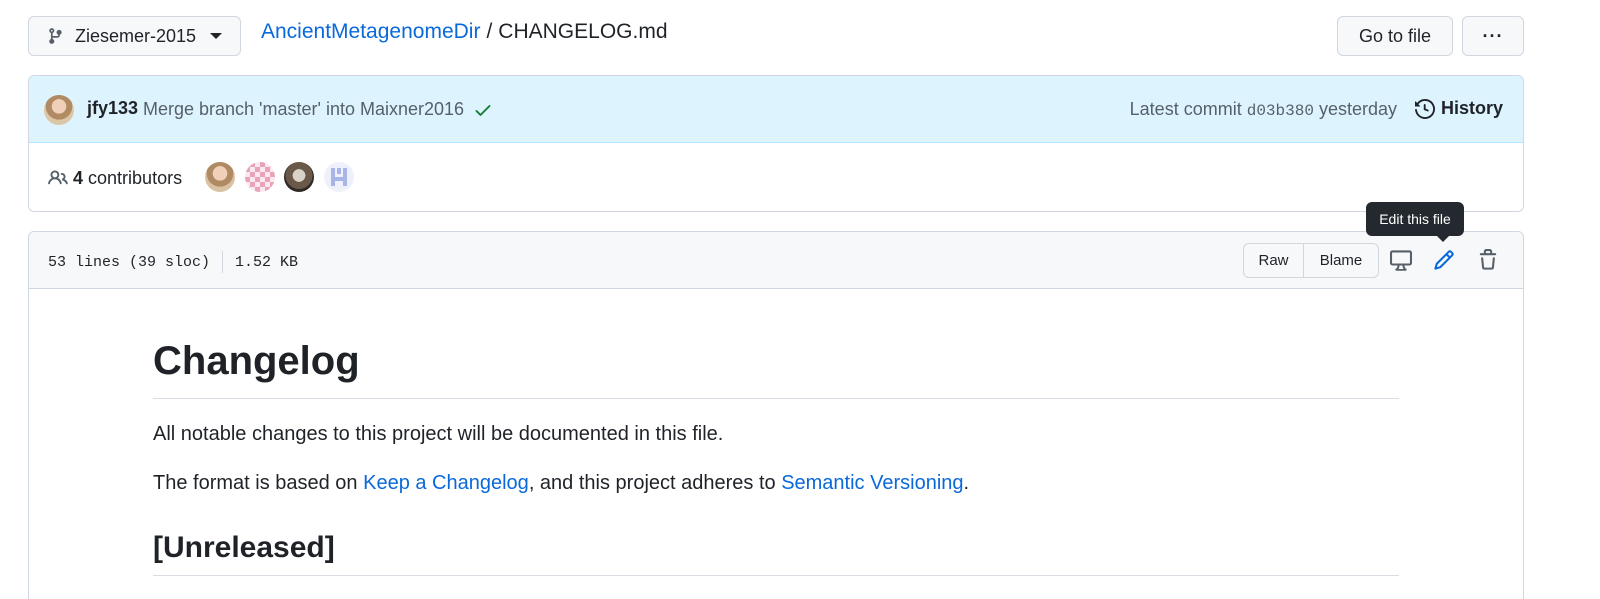 The width and height of the screenshot is (1600, 599). Describe the element at coordinates (59, 110) in the screenshot. I see `commit-author-avatar` at that location.